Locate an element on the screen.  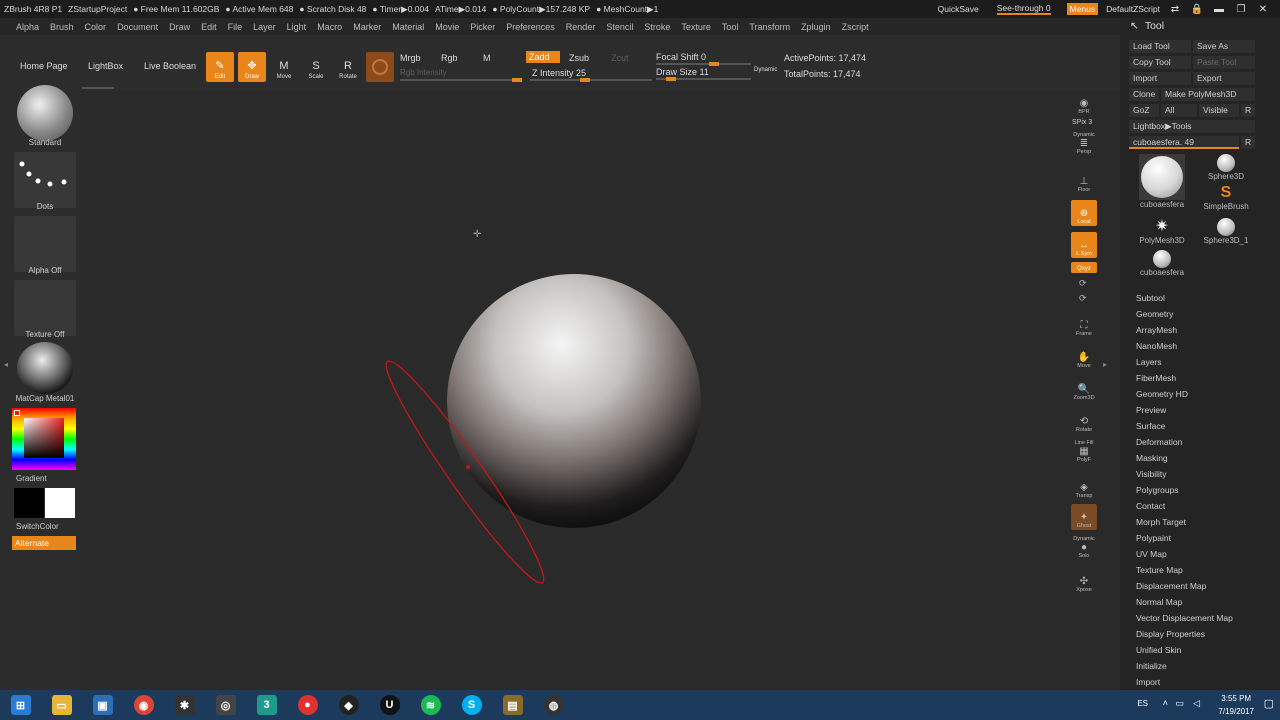
goz-button: GoZ is located at coordinates (1144, 110).